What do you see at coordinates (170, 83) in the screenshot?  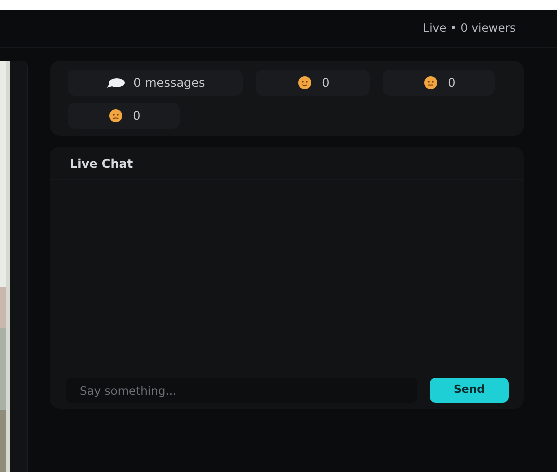 I see `stat-count: 0 messages` at bounding box center [170, 83].